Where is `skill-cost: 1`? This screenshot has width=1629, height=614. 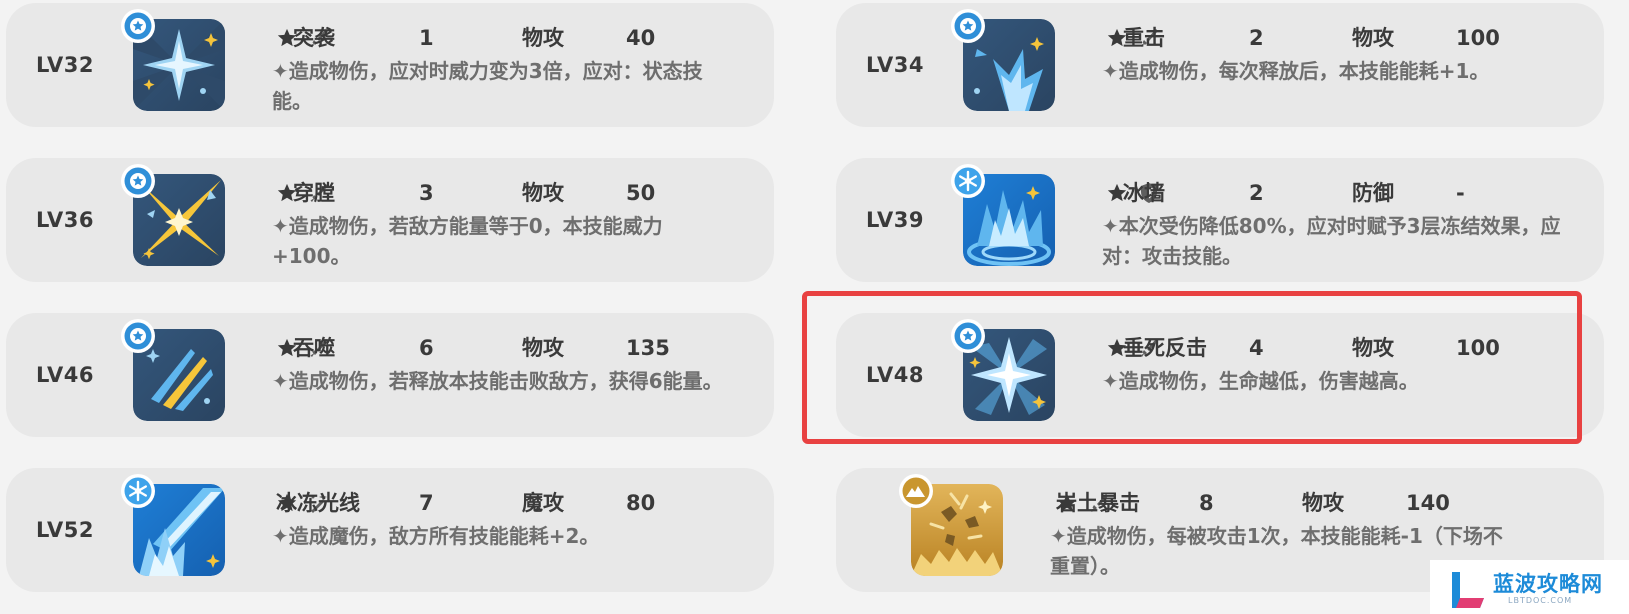 skill-cost: 1 is located at coordinates (426, 38).